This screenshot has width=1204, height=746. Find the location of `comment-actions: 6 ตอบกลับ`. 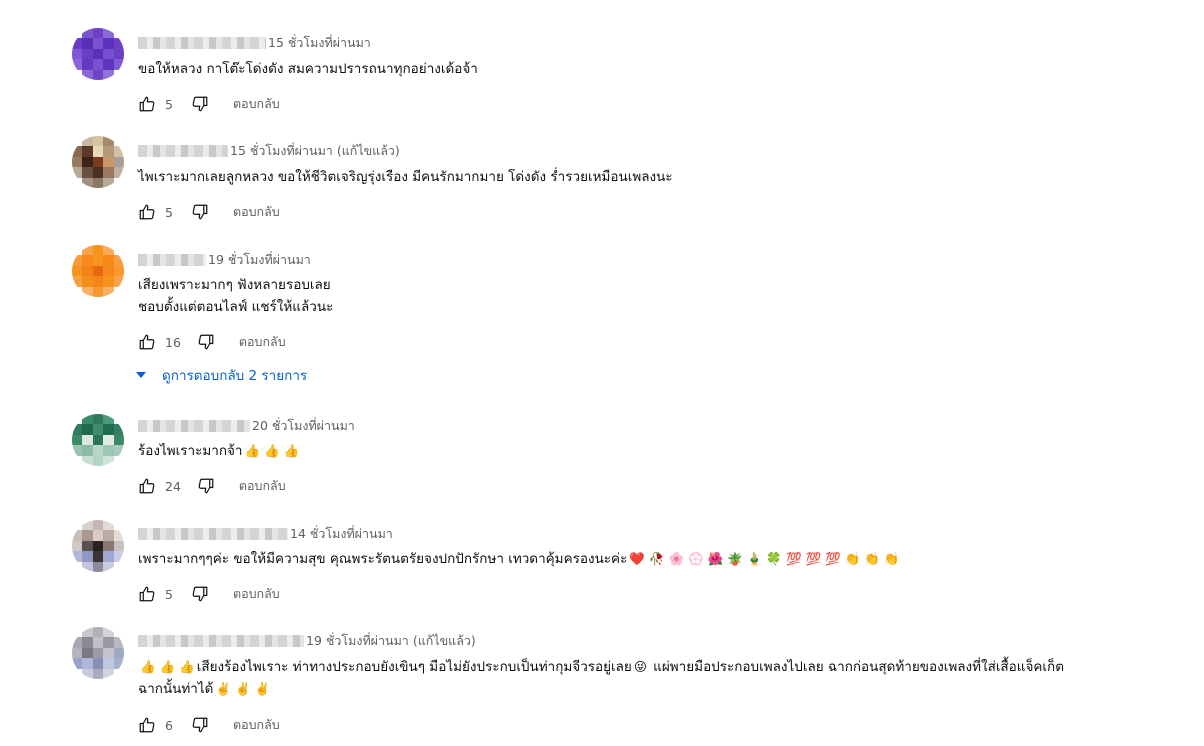

comment-actions: 6 ตอบกลับ is located at coordinates (208, 725).